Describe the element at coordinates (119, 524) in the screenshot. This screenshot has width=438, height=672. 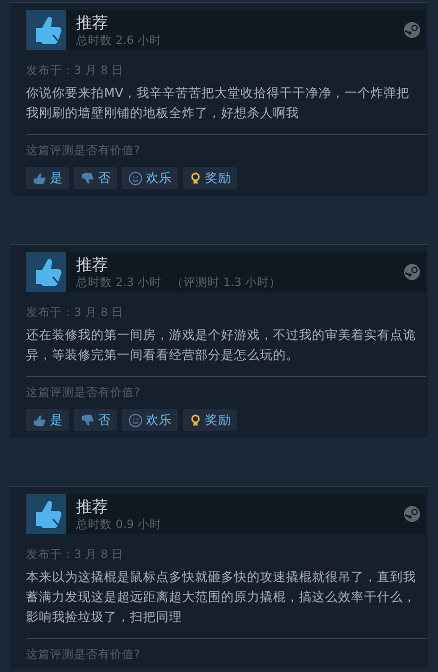
I see `play-hours: 总时数 0.9 小时` at that location.